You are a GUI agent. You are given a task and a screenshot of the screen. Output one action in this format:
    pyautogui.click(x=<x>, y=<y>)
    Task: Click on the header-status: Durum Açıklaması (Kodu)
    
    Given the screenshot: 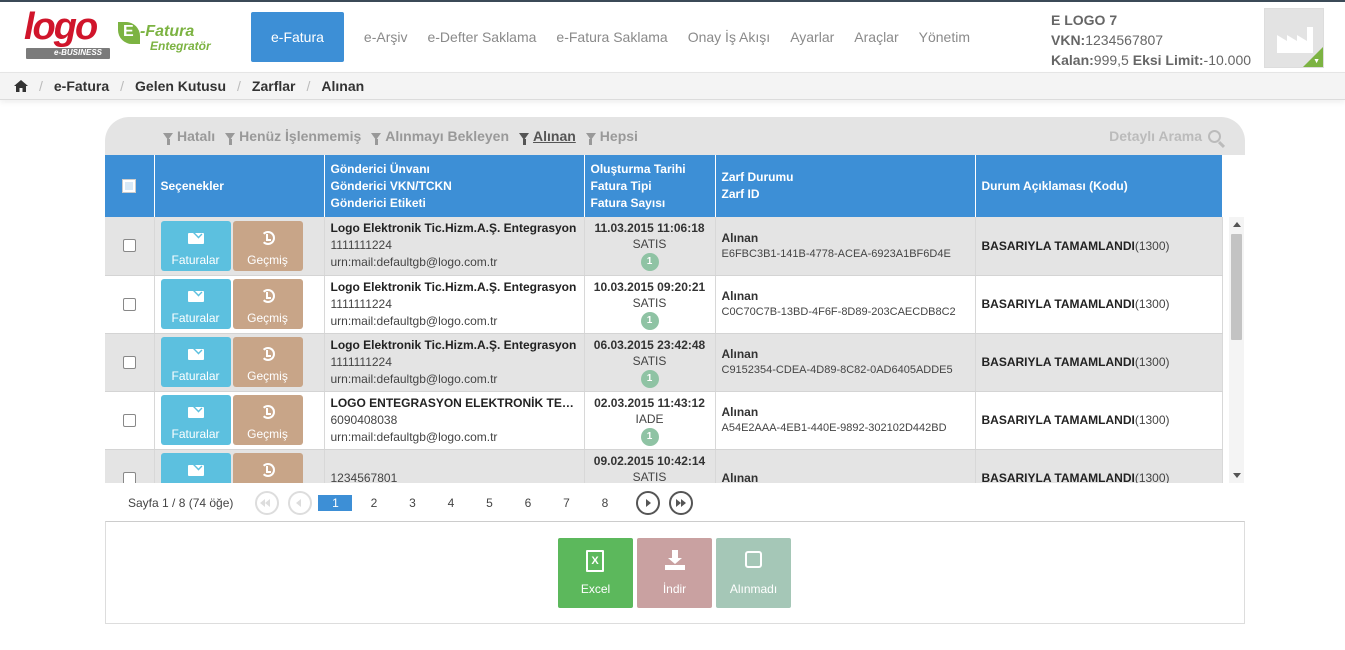 What is the action you would take?
    pyautogui.click(x=1099, y=186)
    